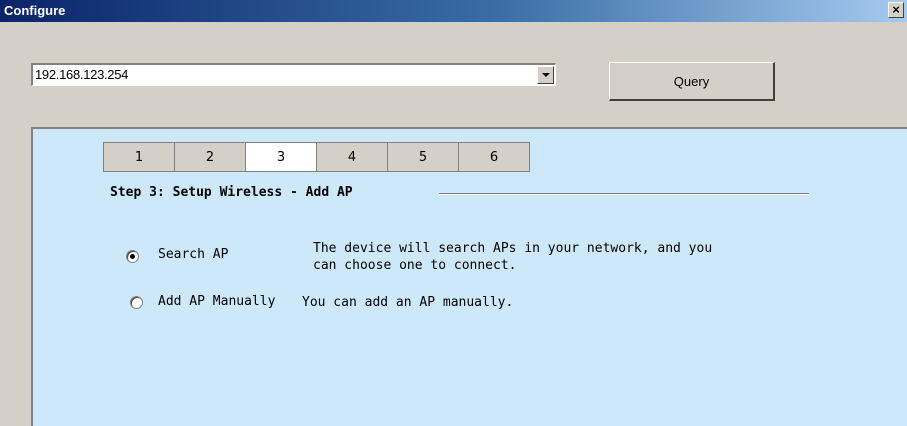  Describe the element at coordinates (408, 302) in the screenshot. I see `add-ap-manually-description: You can add an AP manually.` at that location.